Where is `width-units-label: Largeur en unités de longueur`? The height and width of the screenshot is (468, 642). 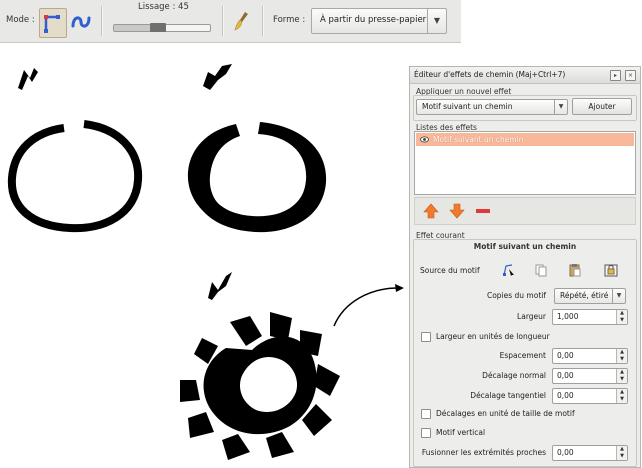
width-units-label: Largeur en unités de longueur is located at coordinates (493, 336).